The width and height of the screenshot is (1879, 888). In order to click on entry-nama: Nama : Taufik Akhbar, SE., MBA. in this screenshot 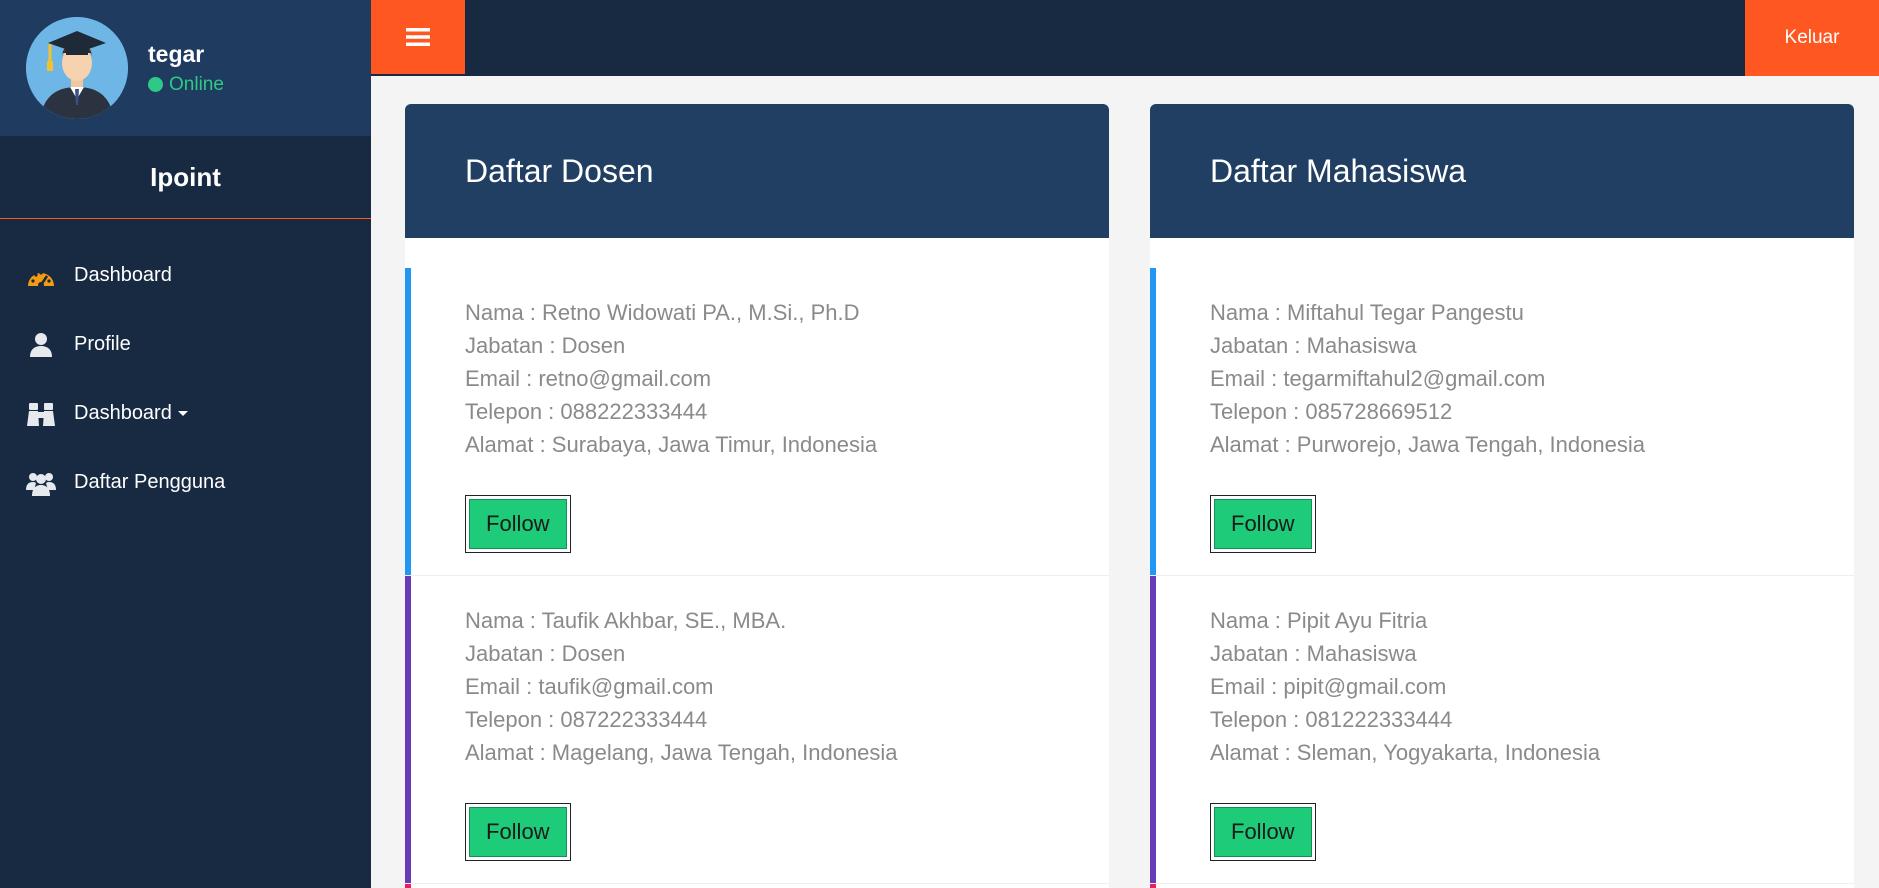, I will do `click(626, 620)`.